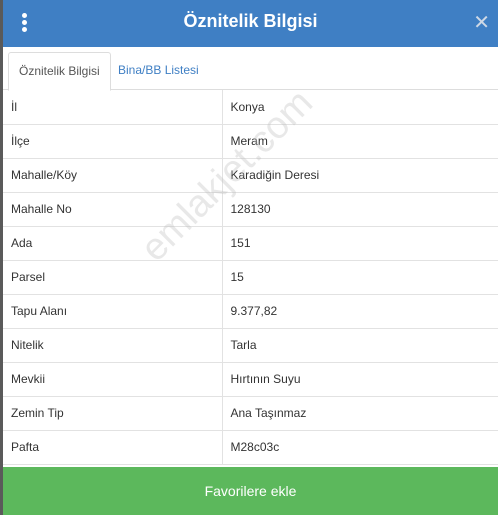 The width and height of the screenshot is (498, 515). I want to click on table-row: Ada 151, so click(250, 243).